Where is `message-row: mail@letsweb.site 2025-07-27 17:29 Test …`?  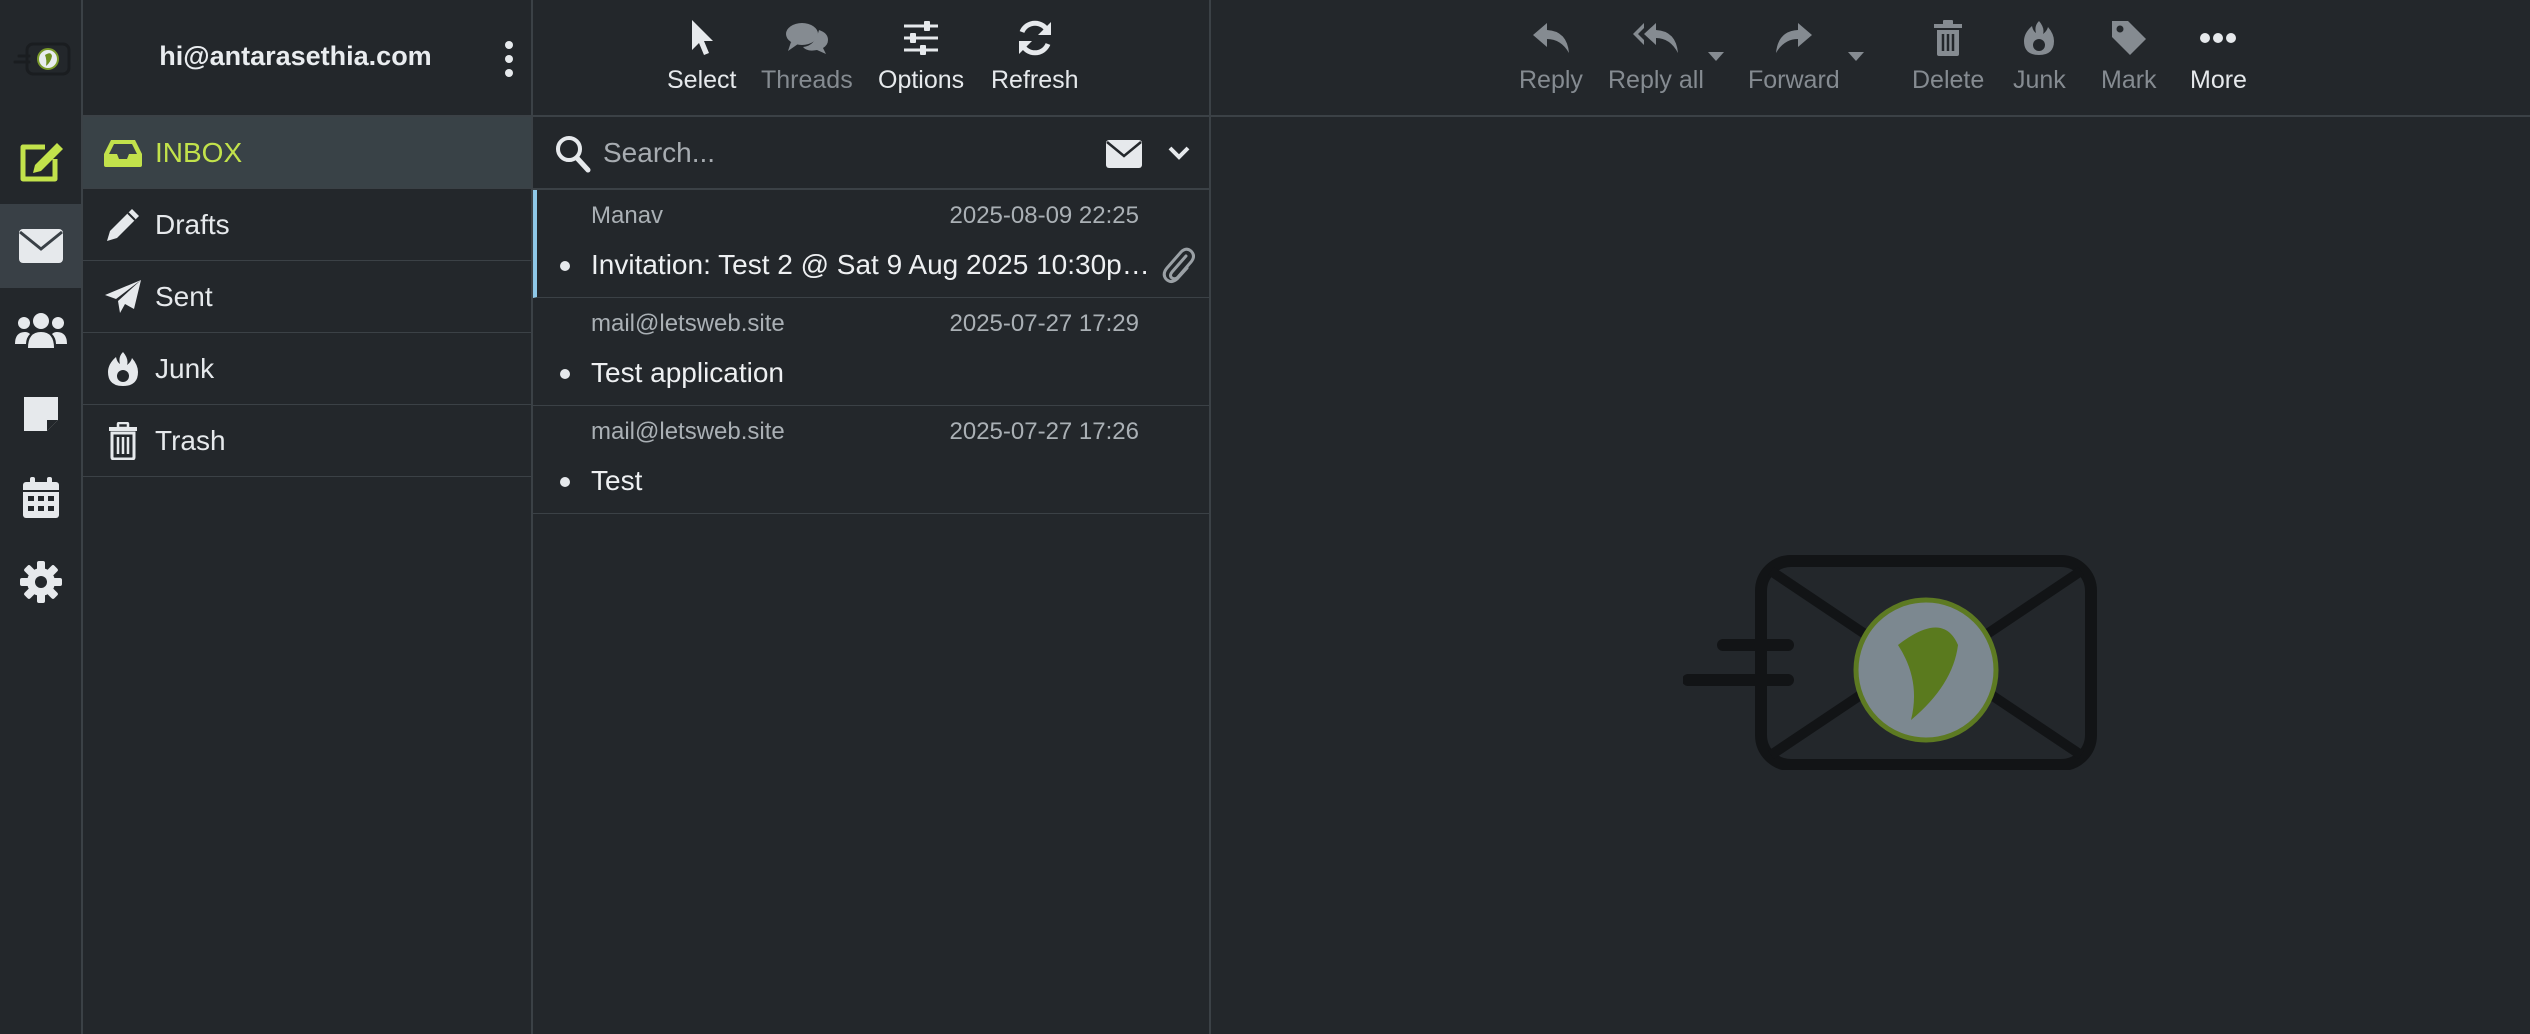
message-row: mail@letsweb.site 2025-07-27 17:29 Test … is located at coordinates (871, 352).